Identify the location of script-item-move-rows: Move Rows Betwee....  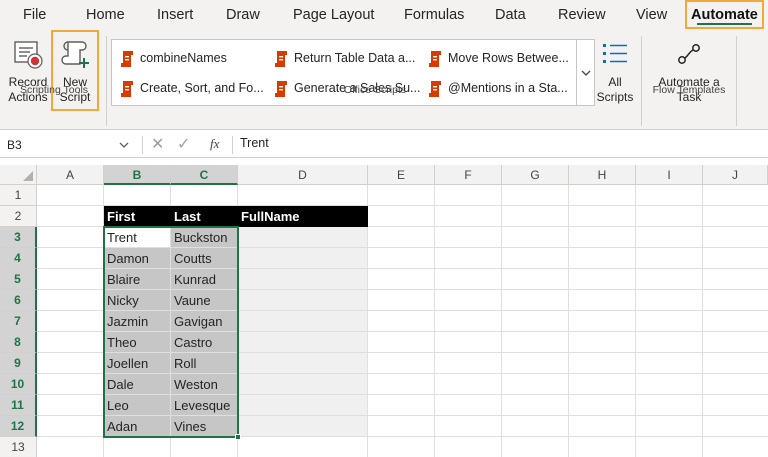
(498, 58).